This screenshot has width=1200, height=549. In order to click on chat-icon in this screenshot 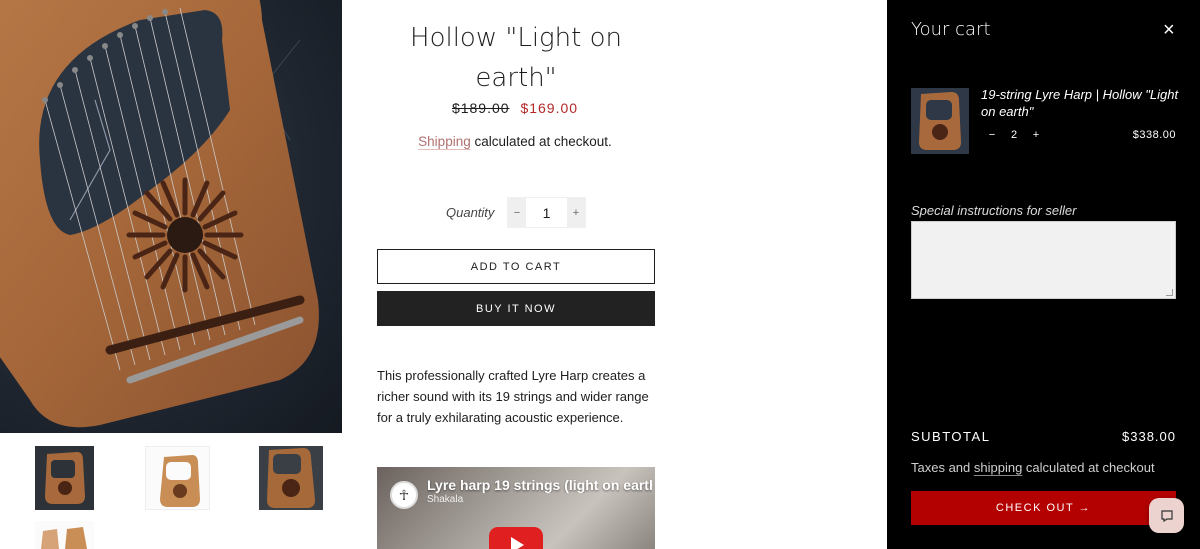, I will do `click(1166, 515)`.